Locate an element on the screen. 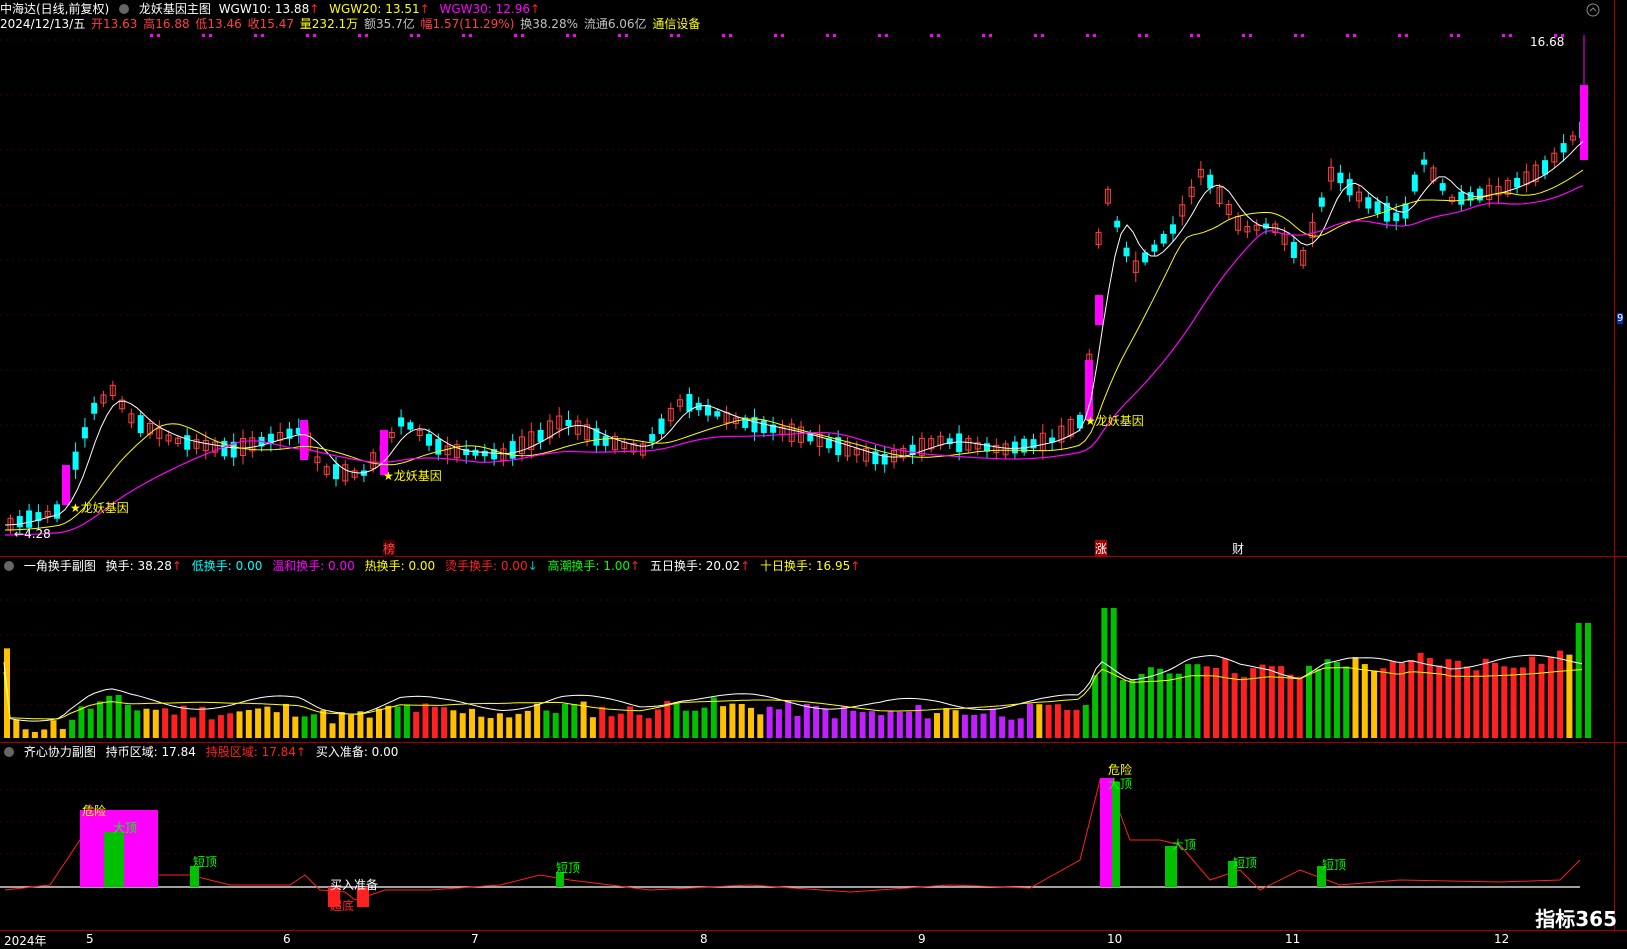  big-top-label: 大顶 is located at coordinates (1120, 784).